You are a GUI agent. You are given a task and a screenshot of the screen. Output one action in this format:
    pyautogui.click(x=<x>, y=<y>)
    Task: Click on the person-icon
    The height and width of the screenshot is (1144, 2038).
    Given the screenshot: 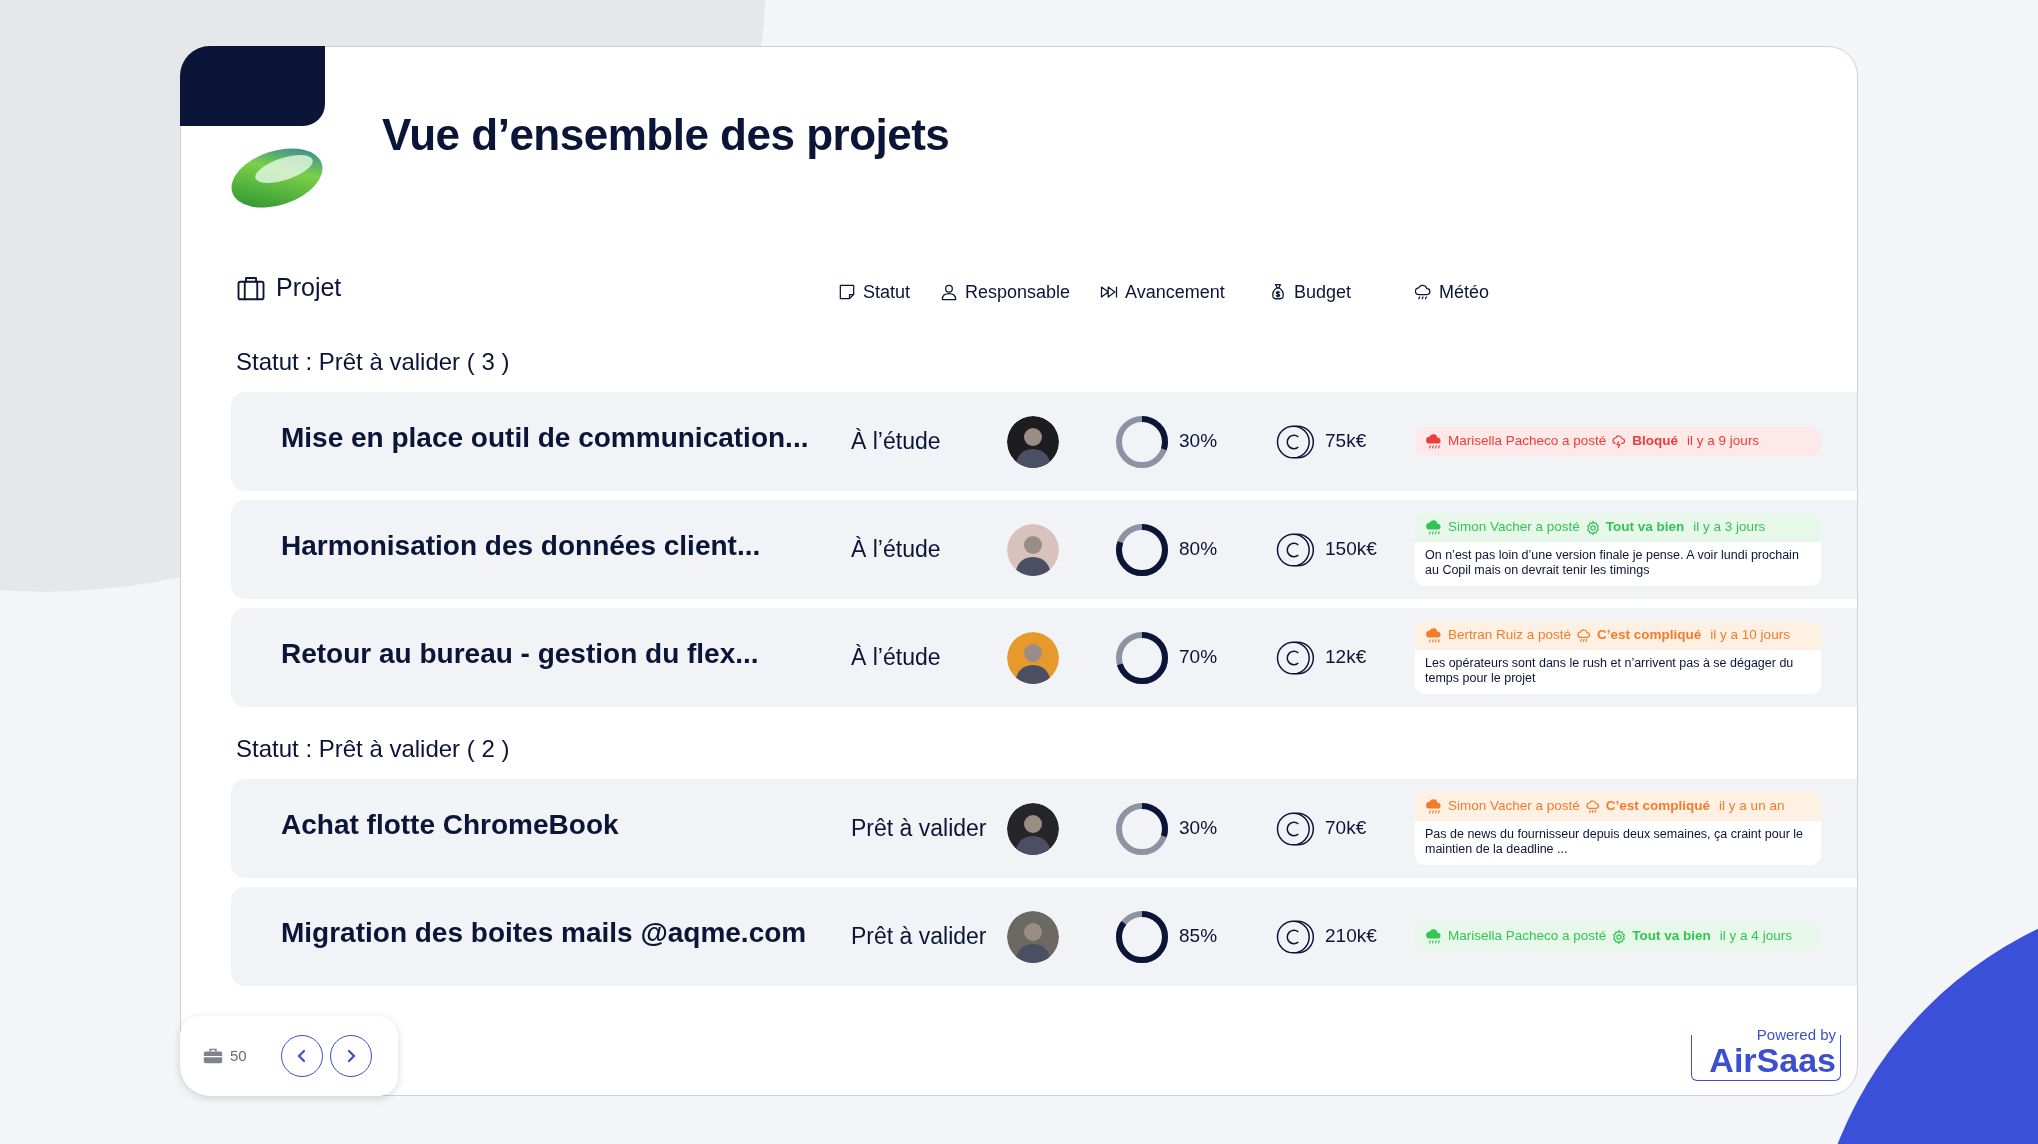 What is the action you would take?
    pyautogui.click(x=949, y=292)
    